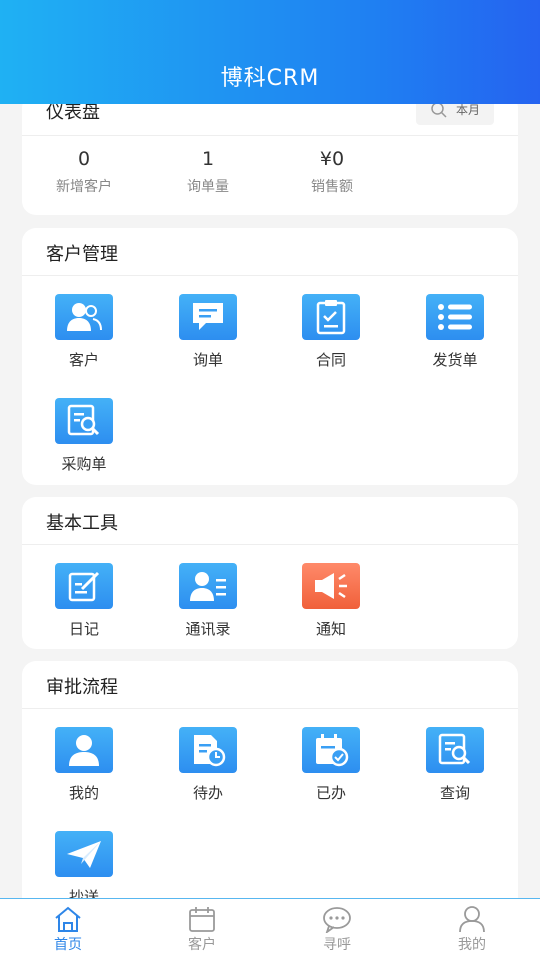  Describe the element at coordinates (270, 685) in the screenshot. I see `approval-flow-header: 审批流程` at that location.